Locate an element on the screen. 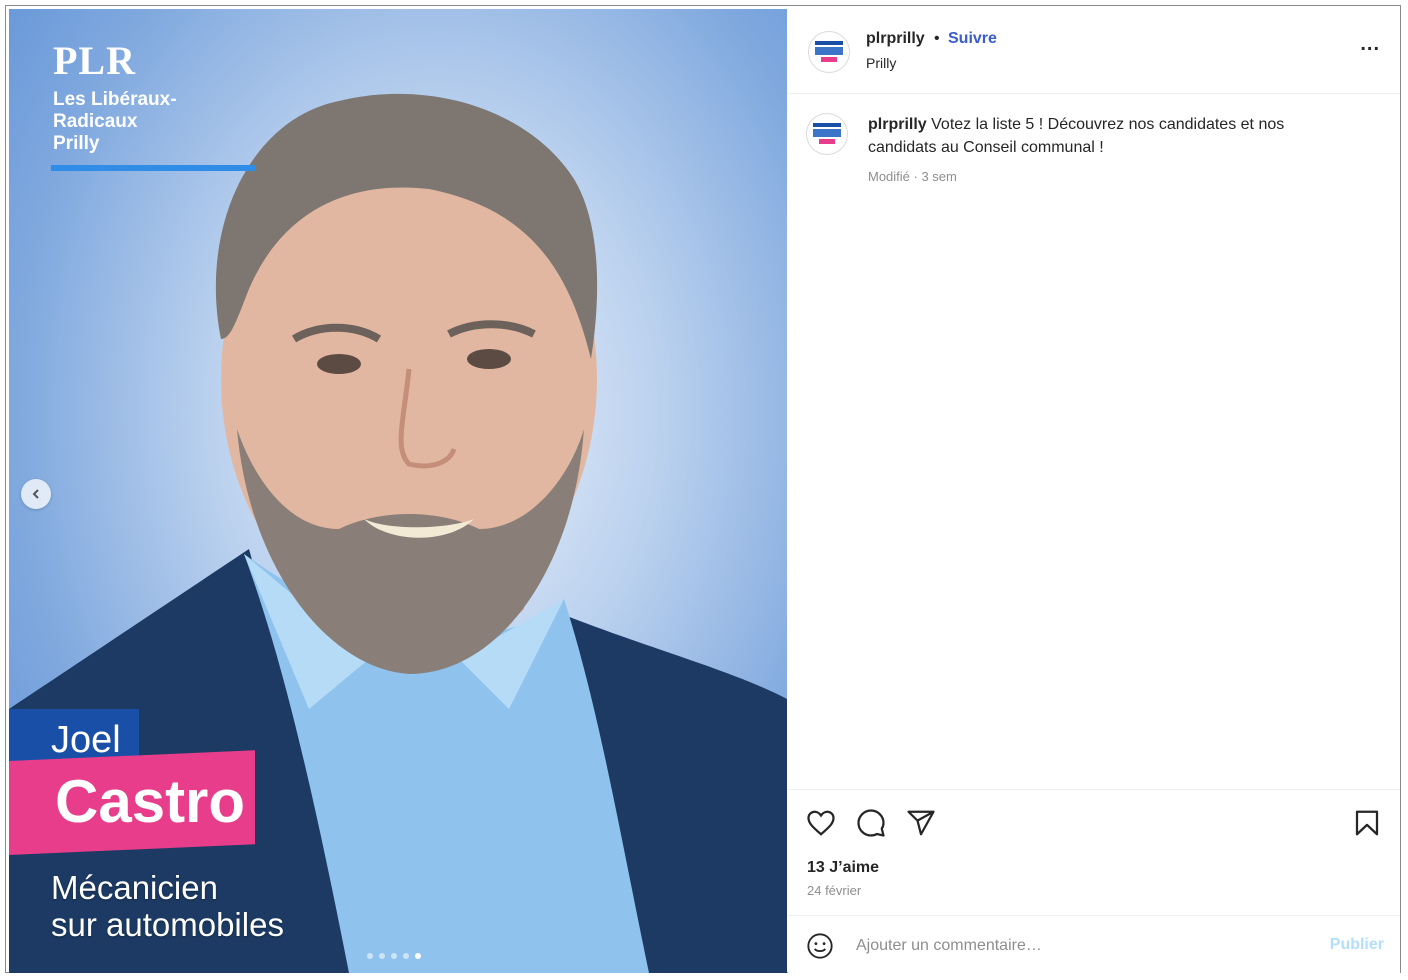 This screenshot has height=980, width=1408. comment-bar: Publier is located at coordinates (1094, 944).